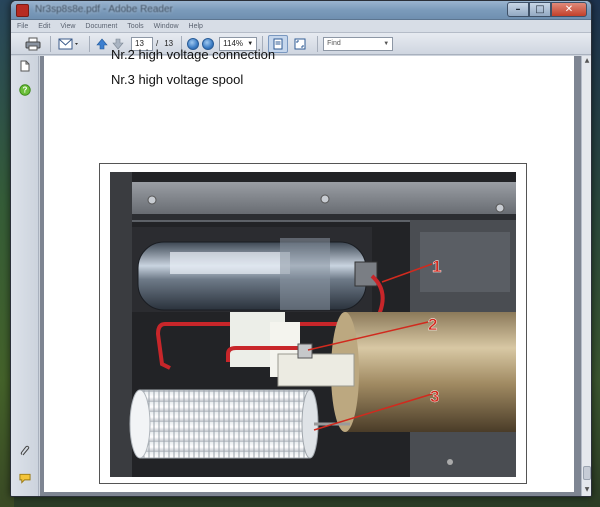  I want to click on menu-window: Window, so click(166, 26).